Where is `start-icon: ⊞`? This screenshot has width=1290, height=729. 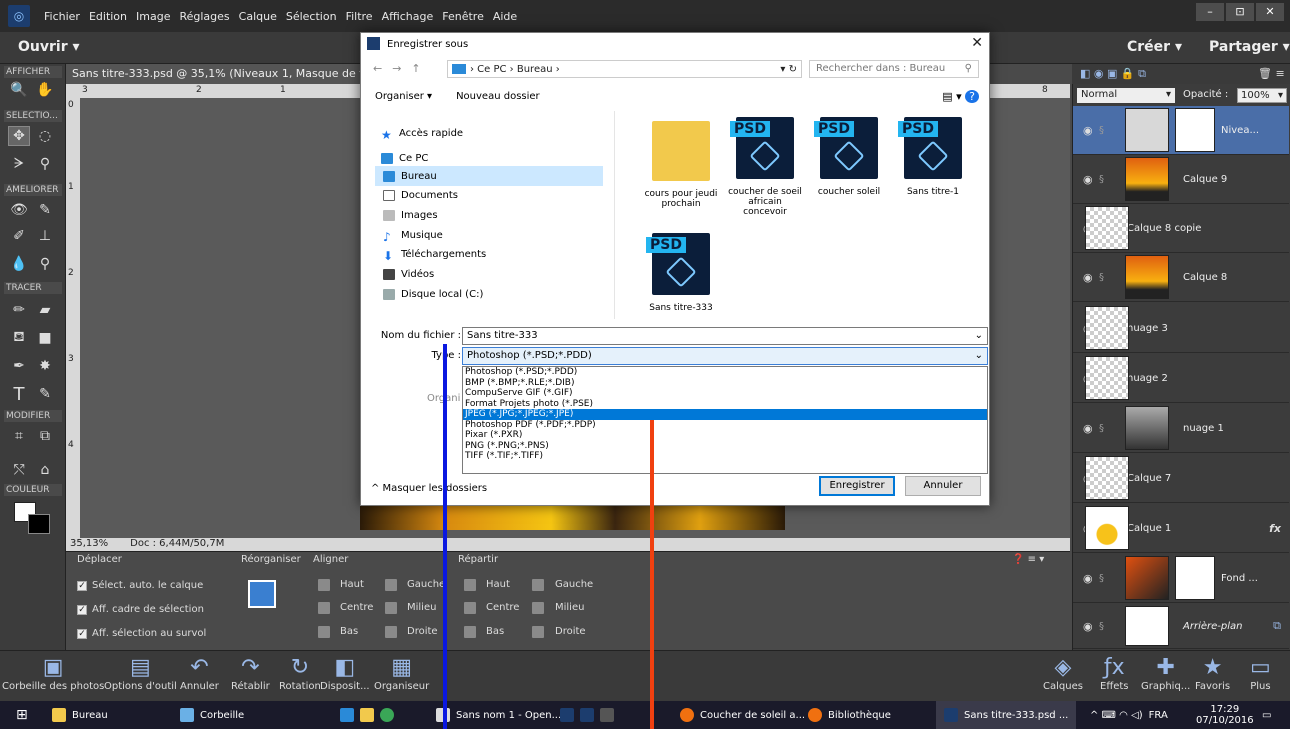
start-icon: ⊞ is located at coordinates (22, 715).